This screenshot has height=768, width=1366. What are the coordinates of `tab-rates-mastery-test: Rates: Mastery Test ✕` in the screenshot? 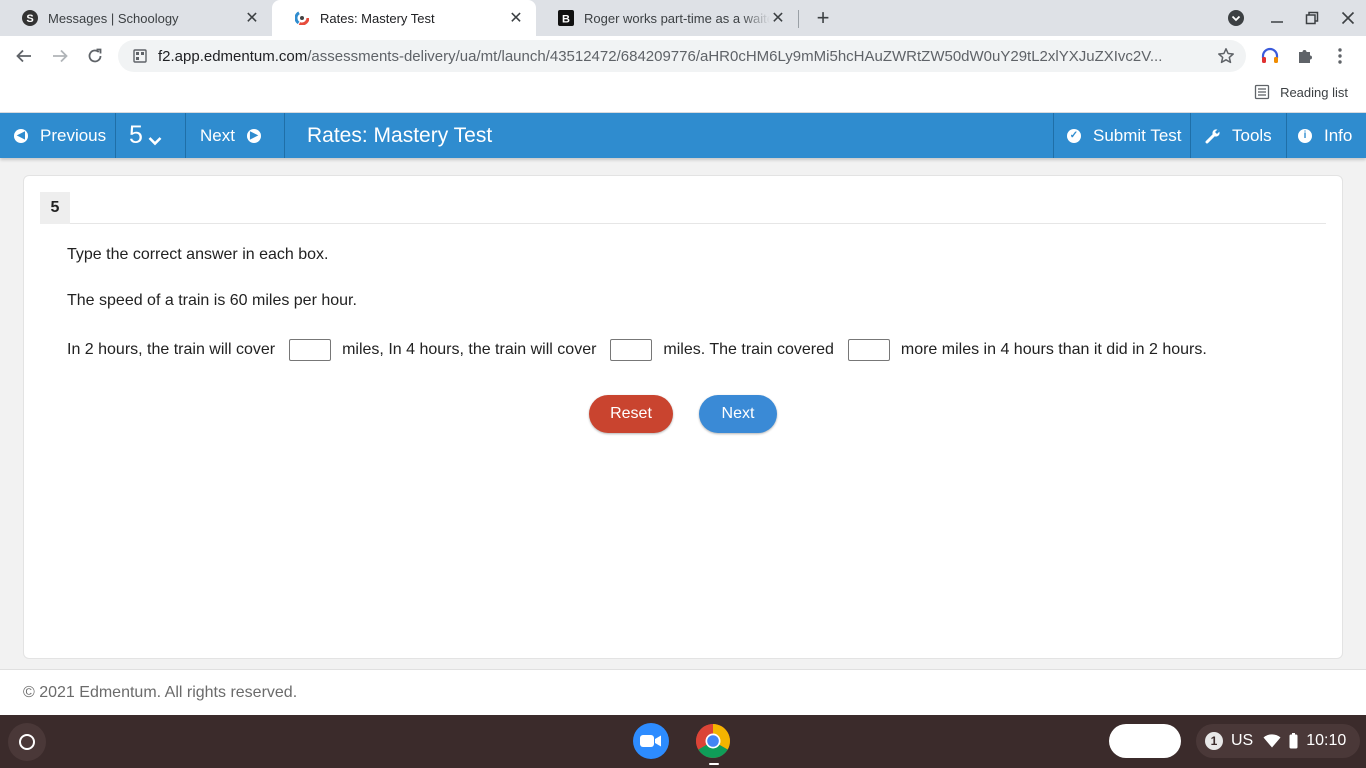 It's located at (404, 18).